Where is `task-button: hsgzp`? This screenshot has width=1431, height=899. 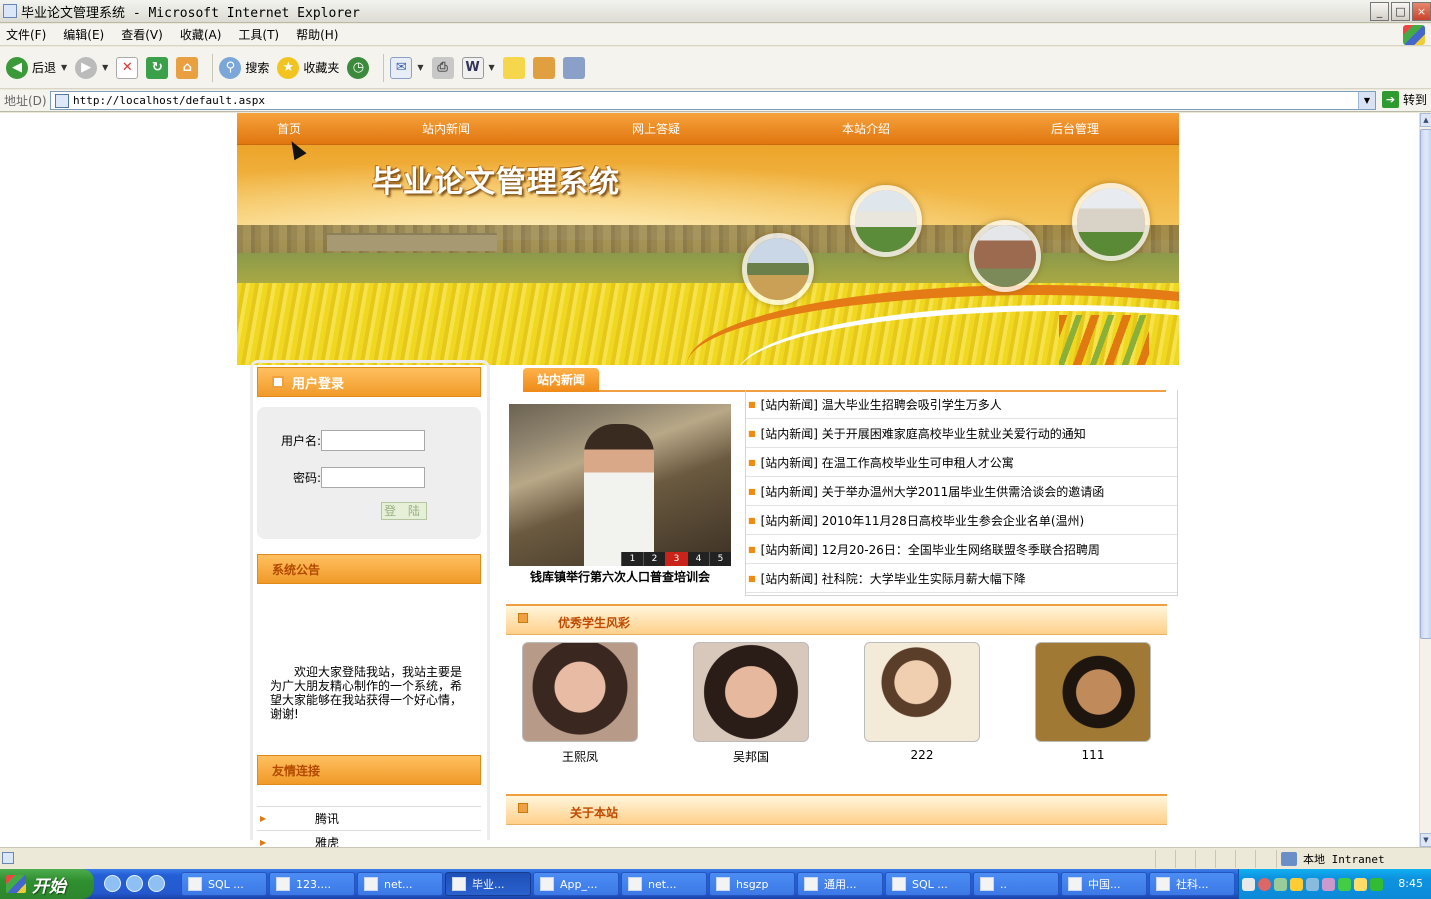
task-button: hsgzp is located at coordinates (752, 884).